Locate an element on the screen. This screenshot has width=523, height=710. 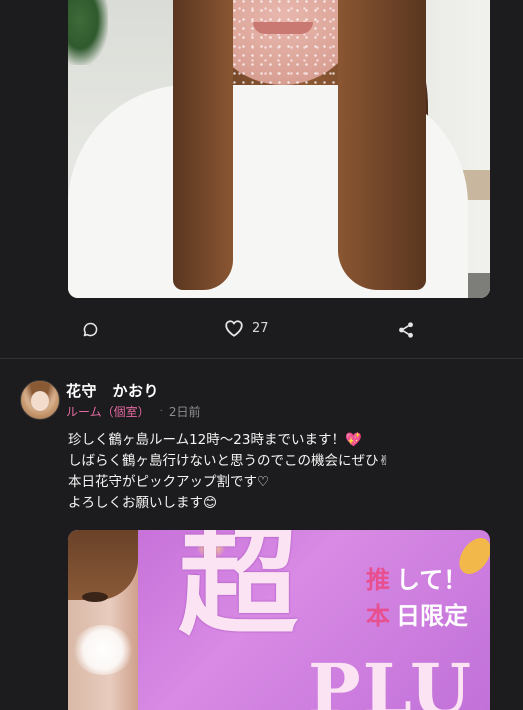
comment-button is located at coordinates (90, 329).